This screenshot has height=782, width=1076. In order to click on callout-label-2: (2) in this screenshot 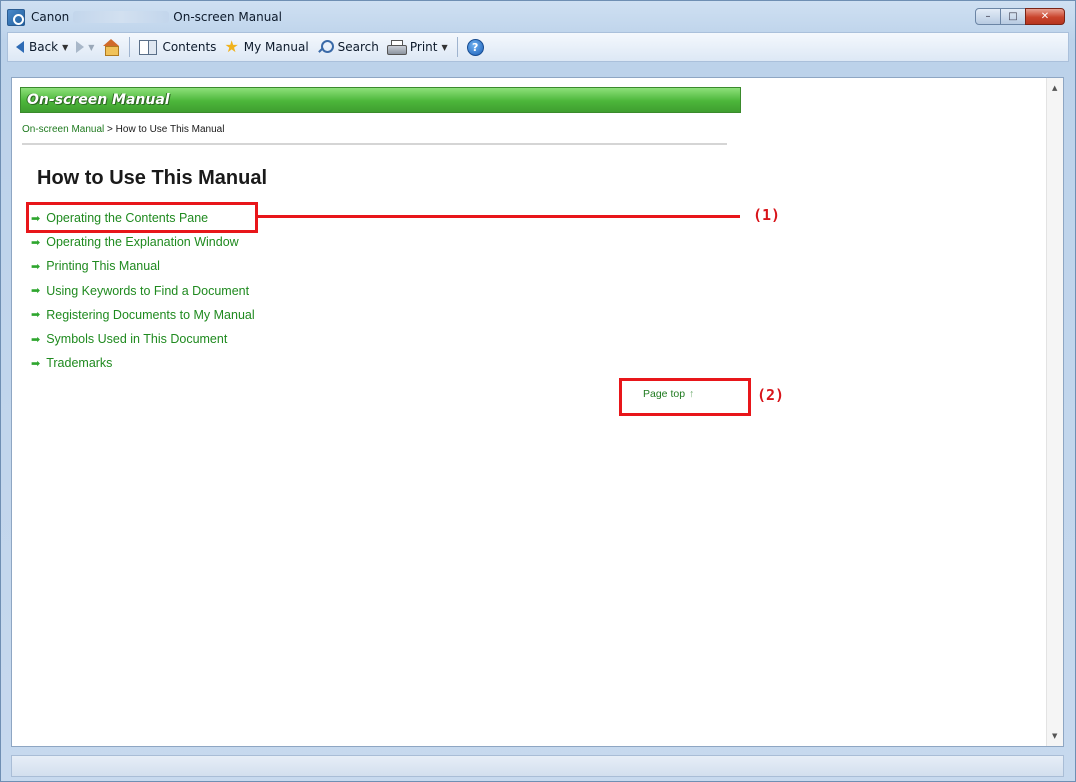, I will do `click(771, 395)`.